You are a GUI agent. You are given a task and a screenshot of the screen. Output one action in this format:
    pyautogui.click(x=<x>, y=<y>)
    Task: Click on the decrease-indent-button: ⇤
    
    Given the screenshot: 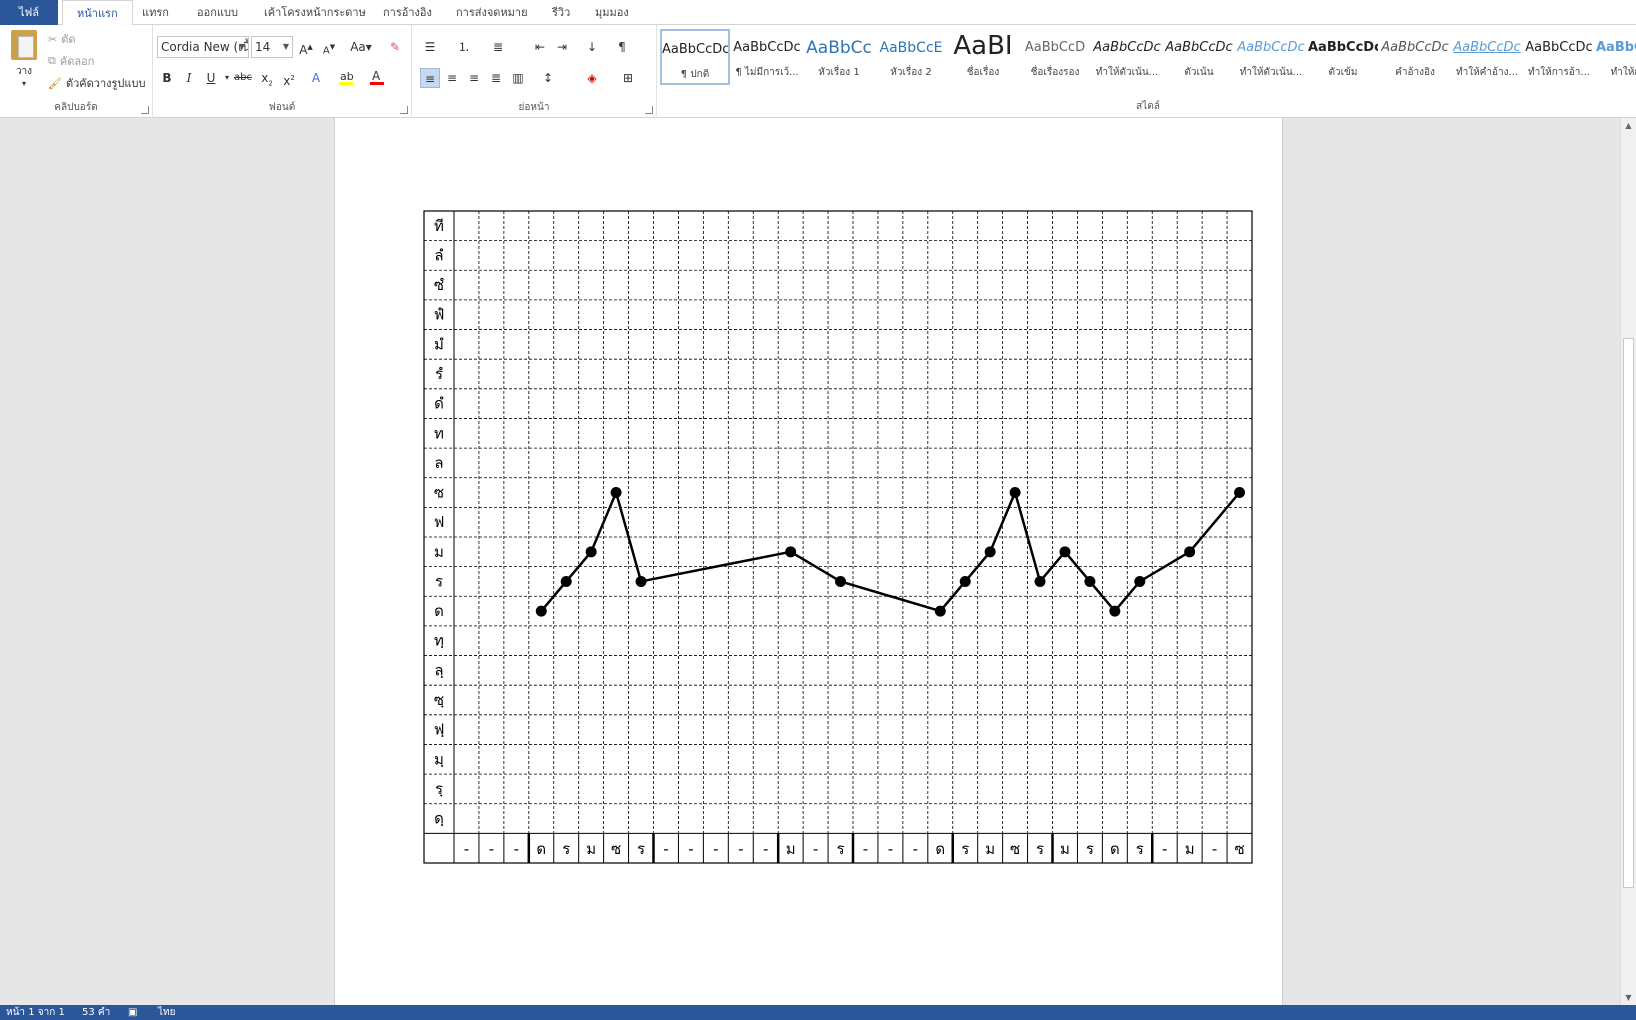 What is the action you would take?
    pyautogui.click(x=540, y=47)
    